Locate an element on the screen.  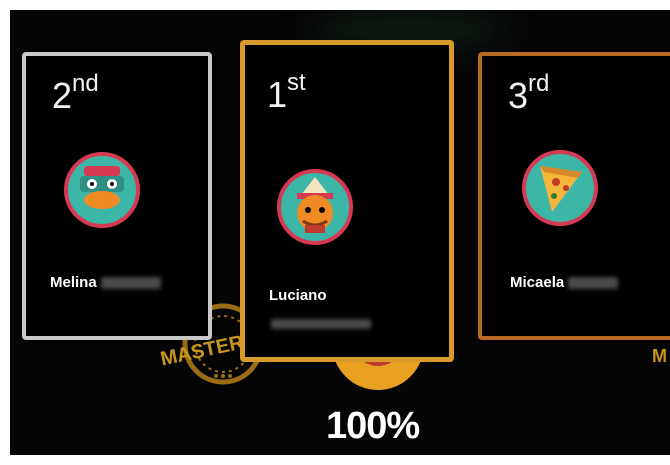
platypus-avatar-icon is located at coordinates (102, 190).